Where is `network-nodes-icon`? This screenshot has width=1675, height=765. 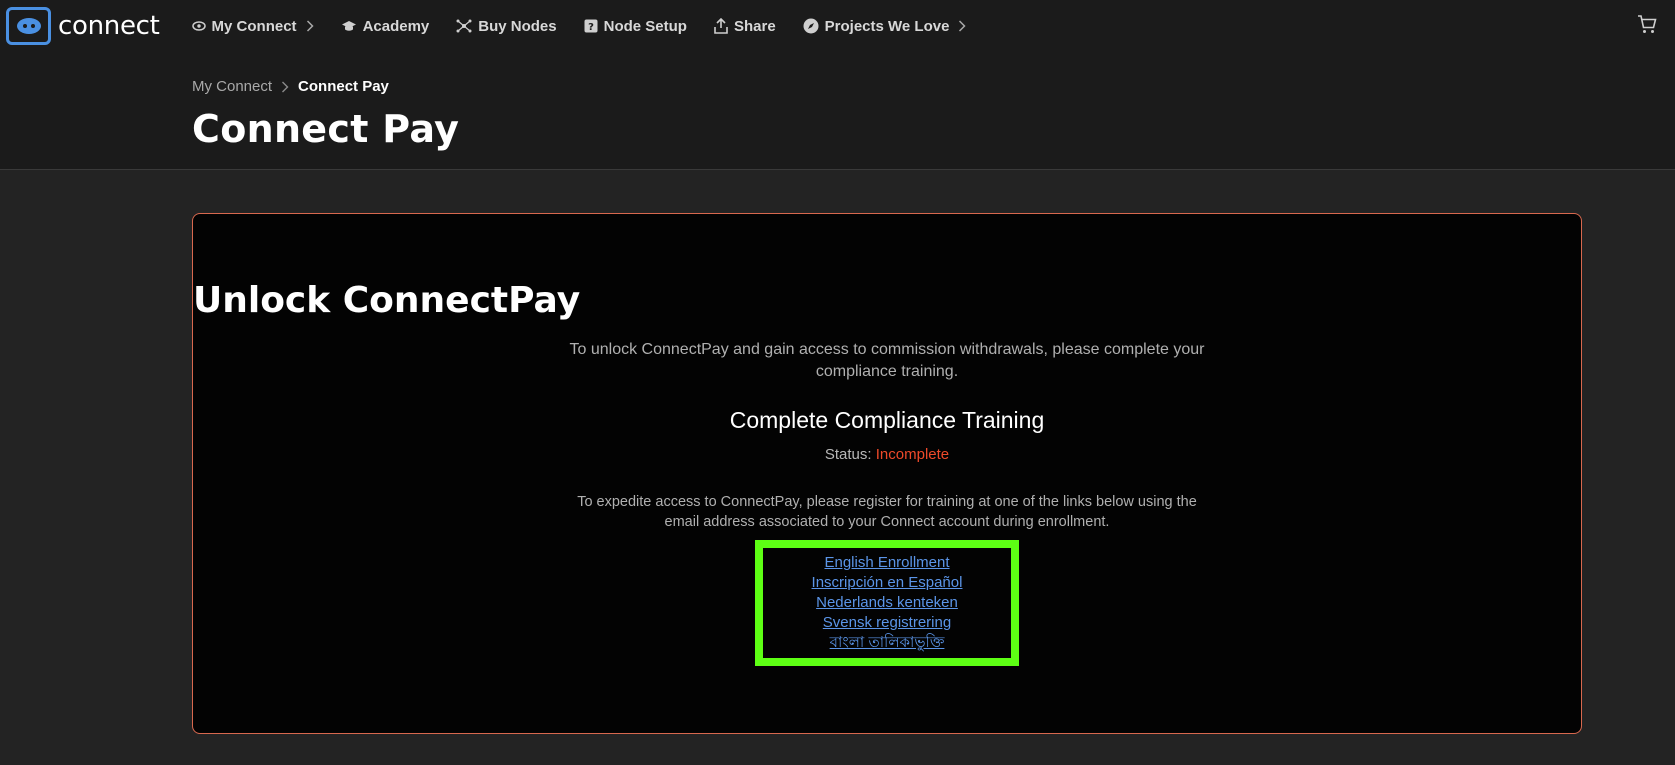
network-nodes-icon is located at coordinates (464, 26).